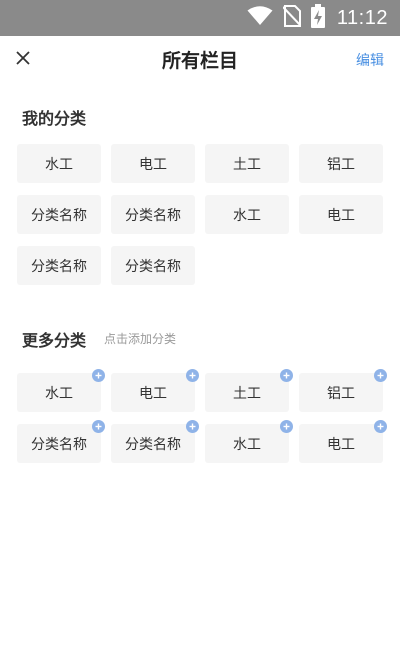 Image resolution: width=400 pixels, height=650 pixels. I want to click on edit-button: 编辑, so click(370, 60).